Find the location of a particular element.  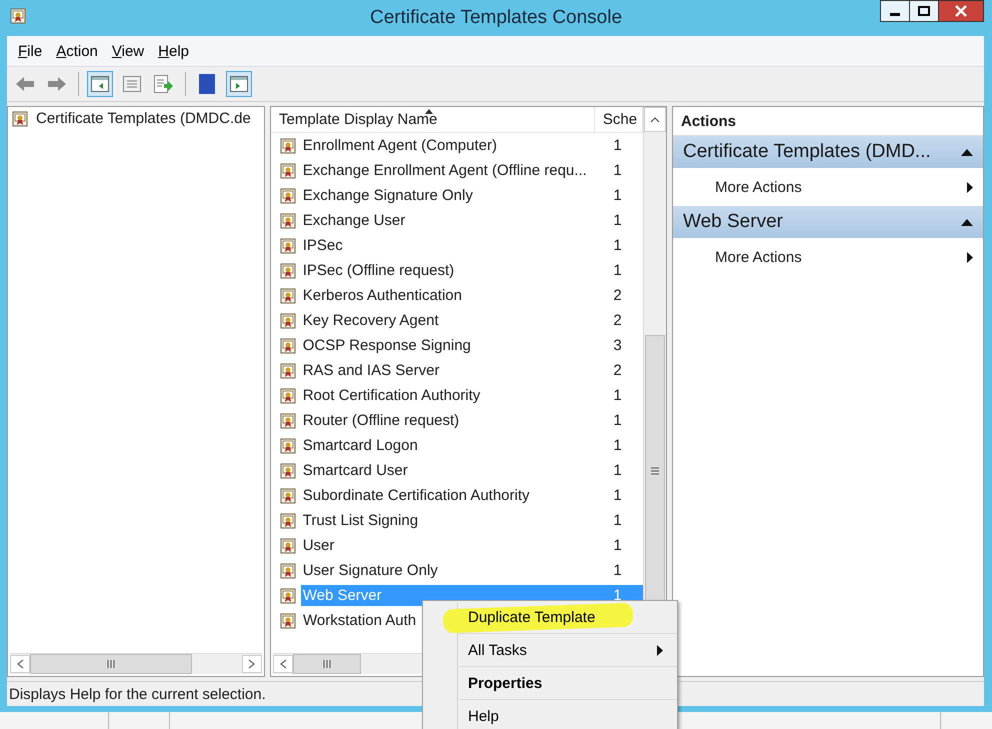

maximize-icon is located at coordinates (924, 11).